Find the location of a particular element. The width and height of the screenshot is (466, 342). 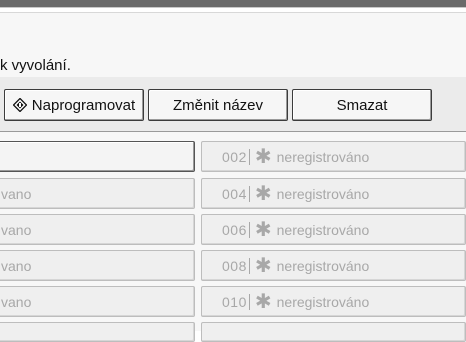

slot-number: 002 is located at coordinates (234, 156).